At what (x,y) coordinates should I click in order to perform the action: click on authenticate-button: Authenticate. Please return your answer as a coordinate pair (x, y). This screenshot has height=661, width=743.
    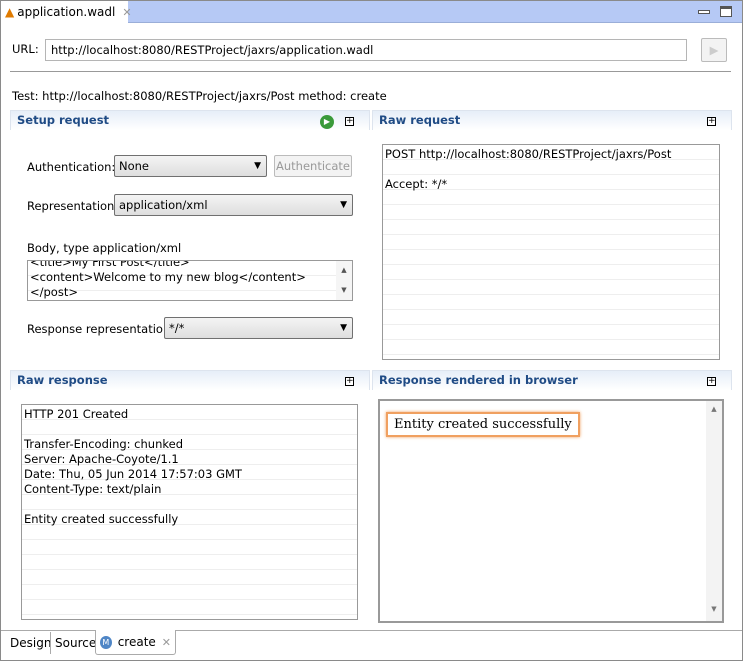
    Looking at the image, I should click on (313, 166).